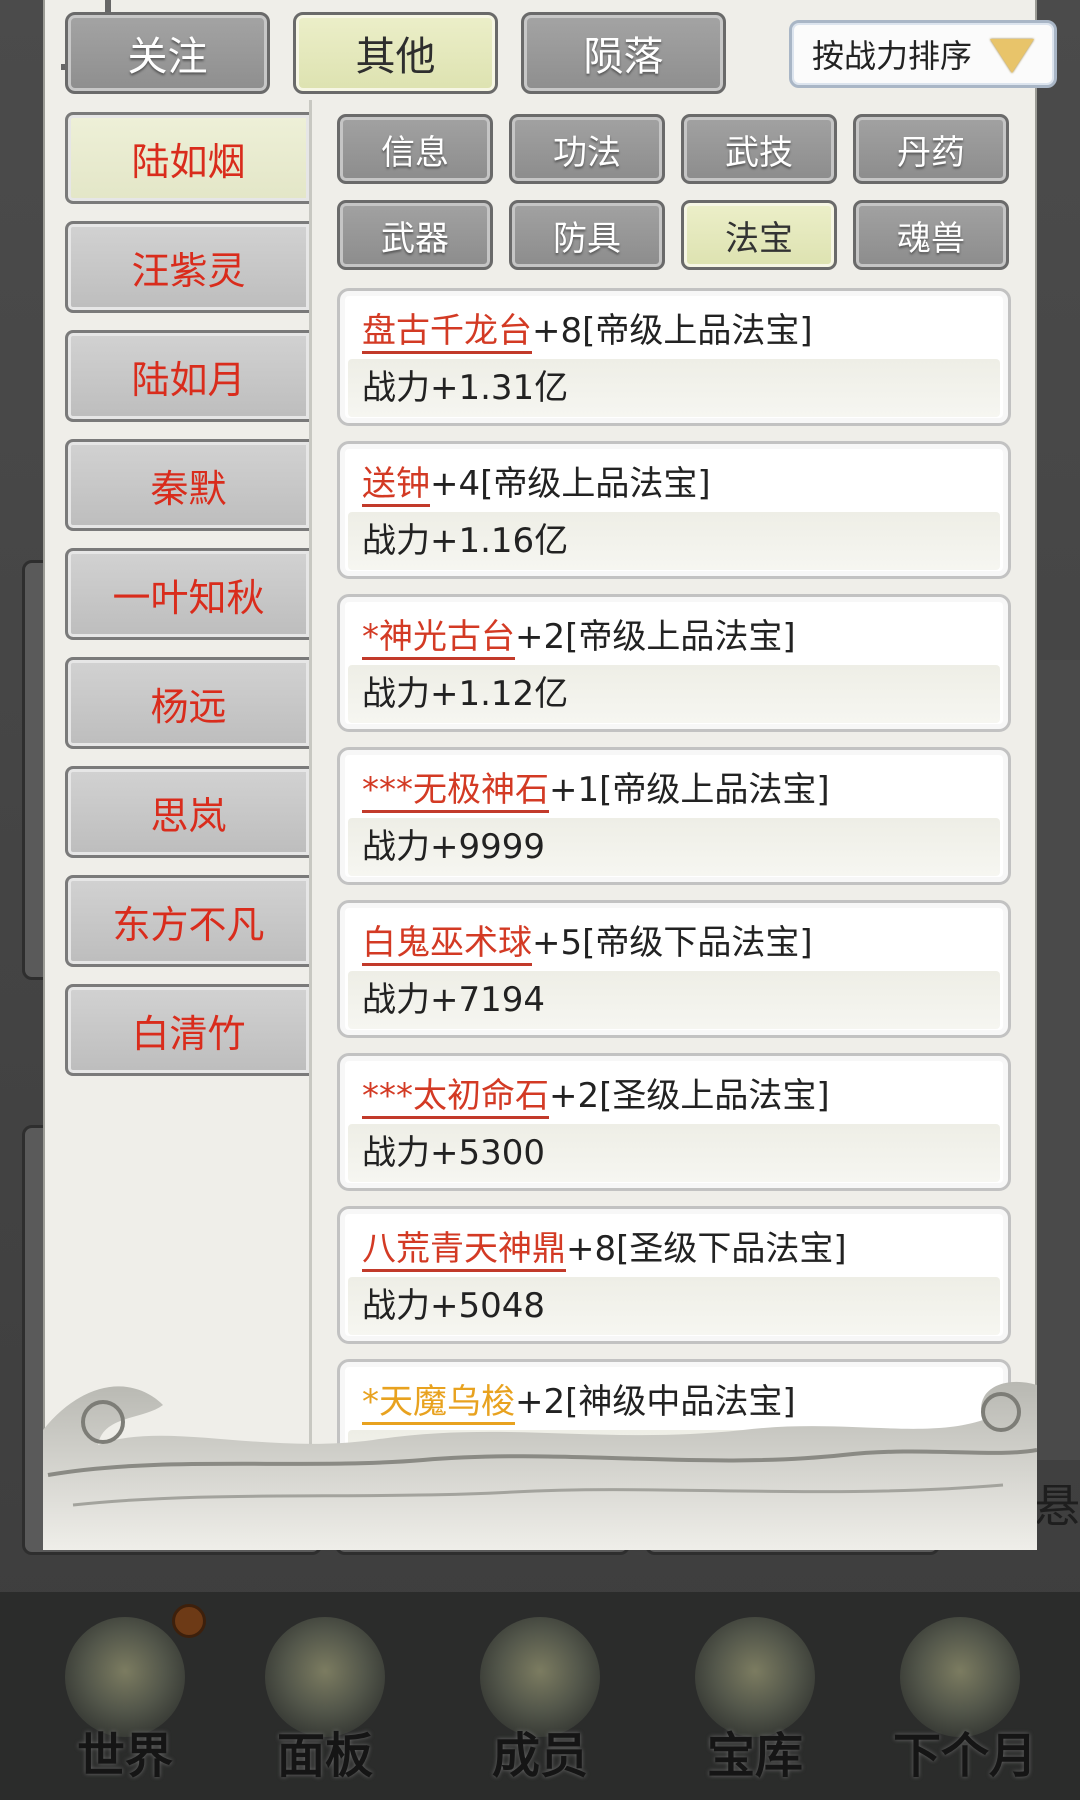 The height and width of the screenshot is (1800, 1080). What do you see at coordinates (415, 235) in the screenshot?
I see `category-weapon: 武器` at bounding box center [415, 235].